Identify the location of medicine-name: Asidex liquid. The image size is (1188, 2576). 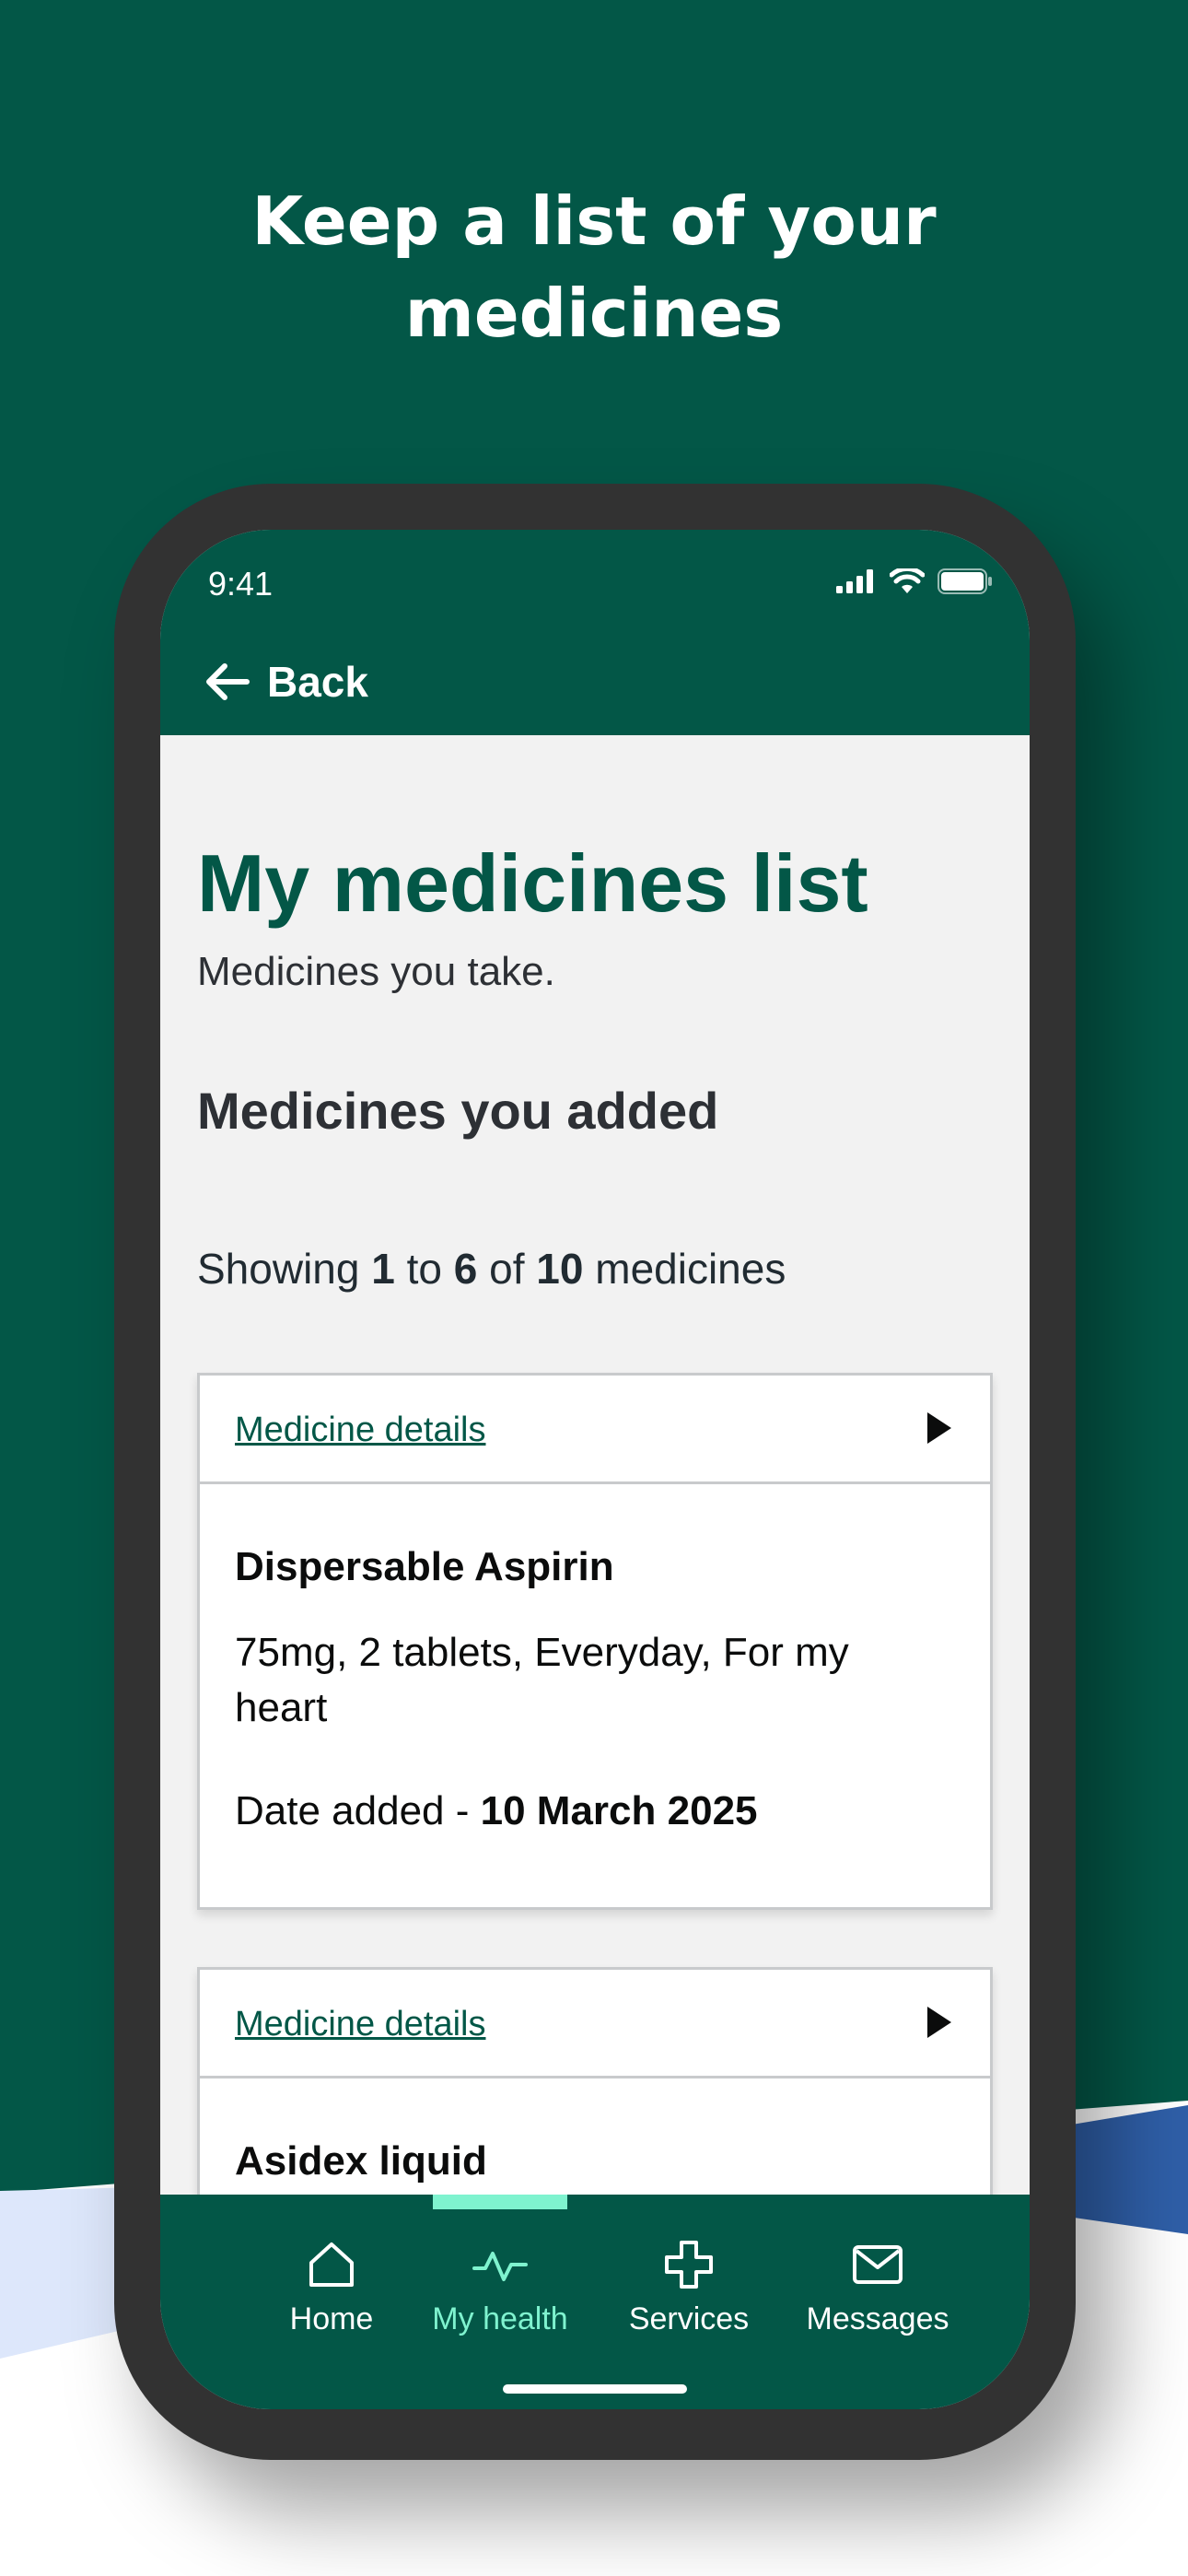
(361, 2161).